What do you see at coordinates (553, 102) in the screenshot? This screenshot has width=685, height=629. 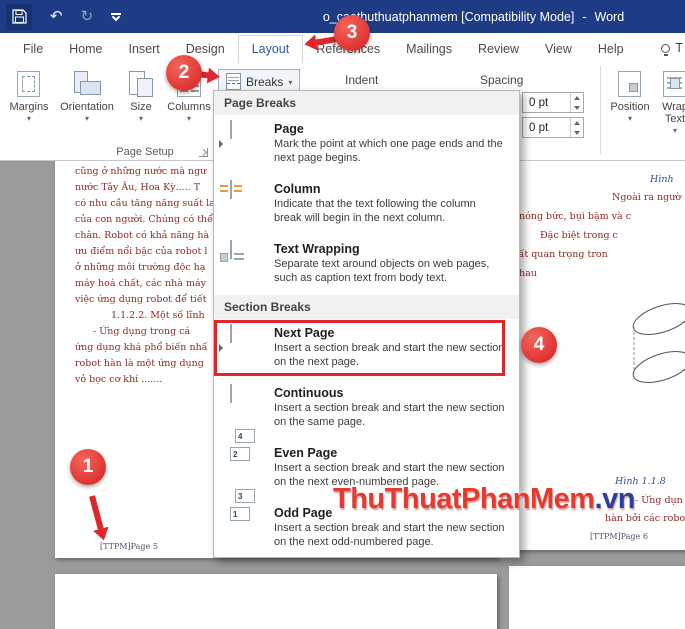 I see `spacing-before-input: 0 pt` at bounding box center [553, 102].